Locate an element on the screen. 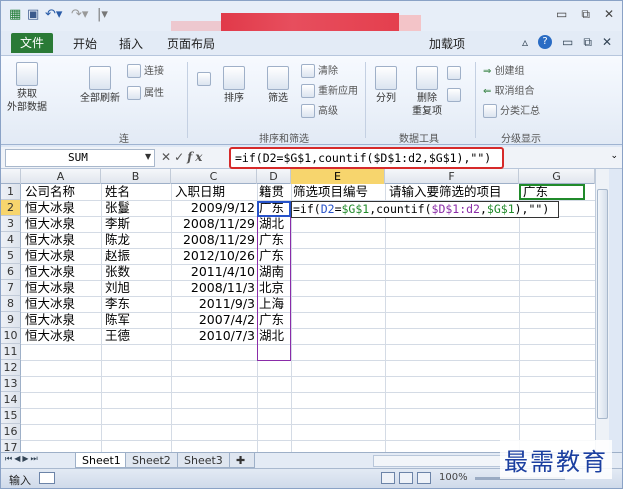  row-header: 17 is located at coordinates (11, 446).